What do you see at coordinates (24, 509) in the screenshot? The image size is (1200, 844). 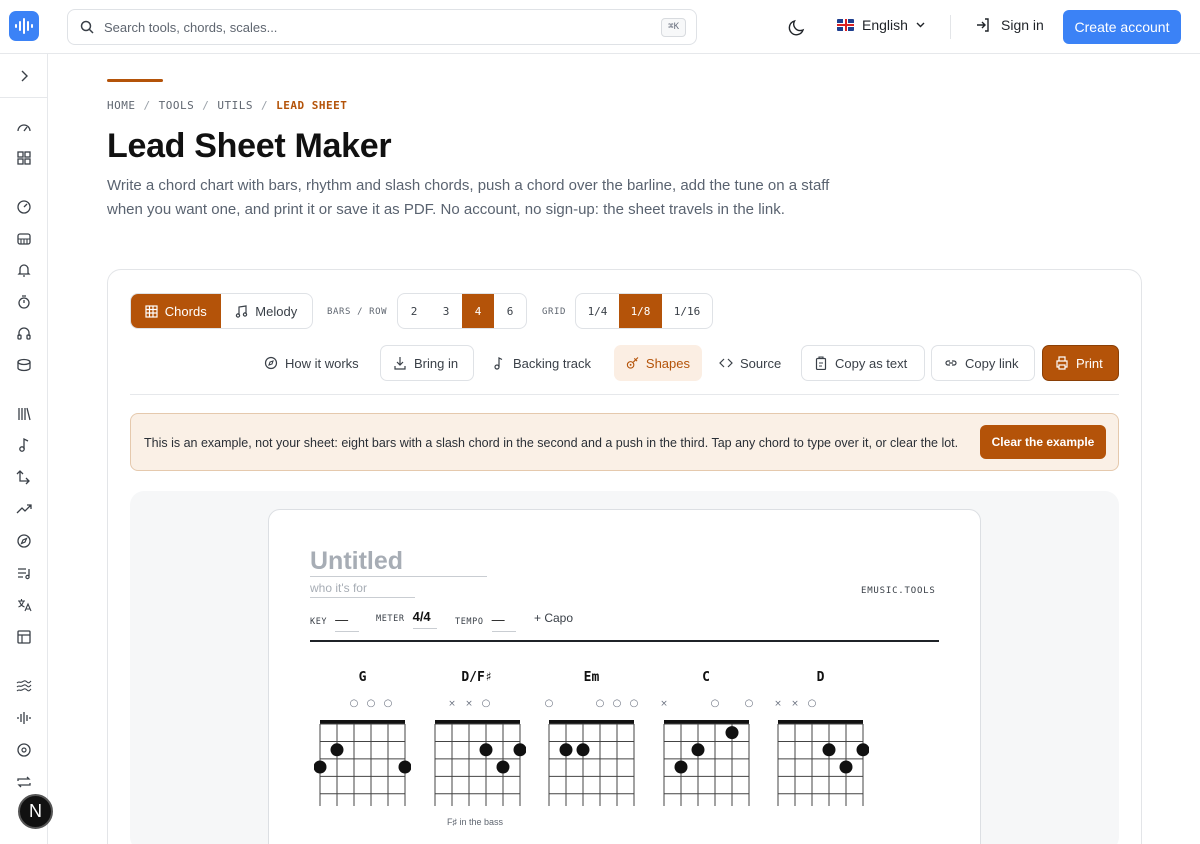 I see `trend-icon` at bounding box center [24, 509].